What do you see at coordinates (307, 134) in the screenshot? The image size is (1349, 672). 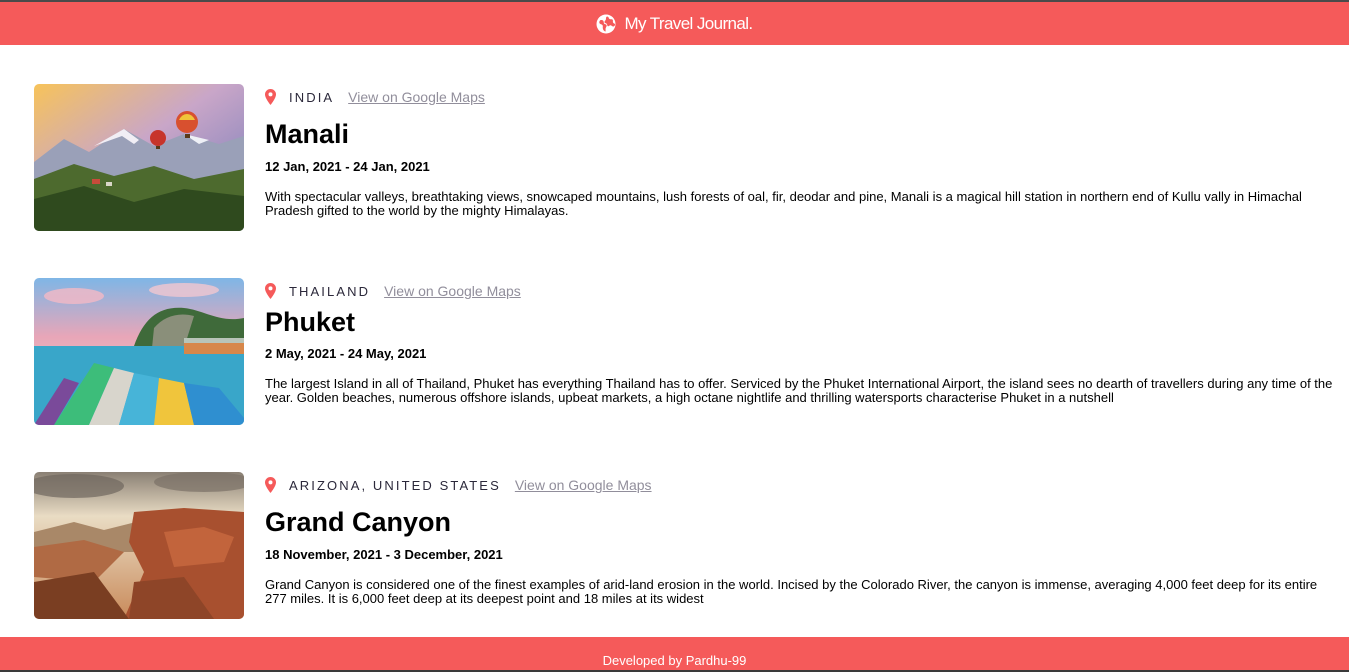 I see `entry-title: Manali` at bounding box center [307, 134].